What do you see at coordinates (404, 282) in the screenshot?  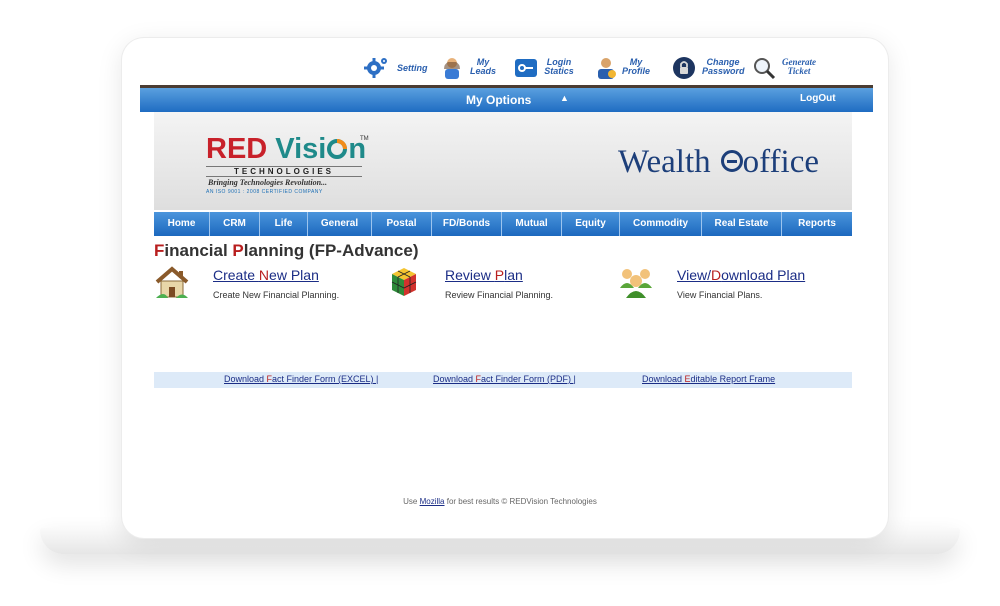 I see `cube-icon` at bounding box center [404, 282].